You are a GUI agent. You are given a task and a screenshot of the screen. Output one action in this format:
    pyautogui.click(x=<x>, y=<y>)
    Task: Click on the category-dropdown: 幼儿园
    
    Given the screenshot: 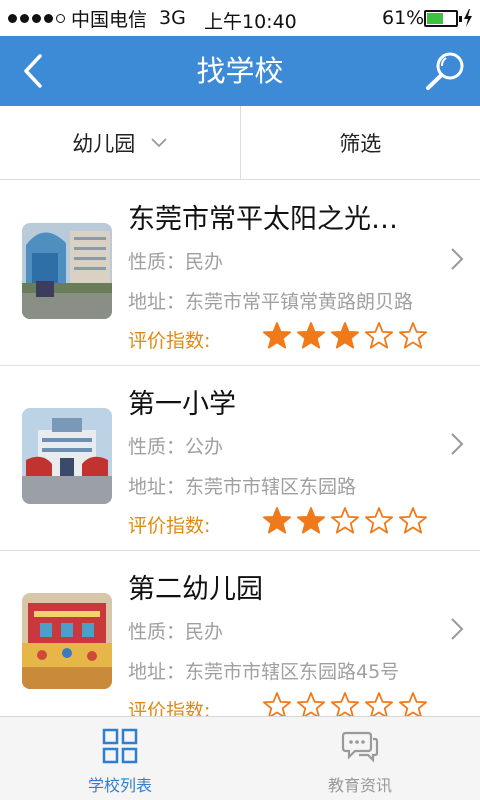 What is the action you would take?
    pyautogui.click(x=120, y=142)
    